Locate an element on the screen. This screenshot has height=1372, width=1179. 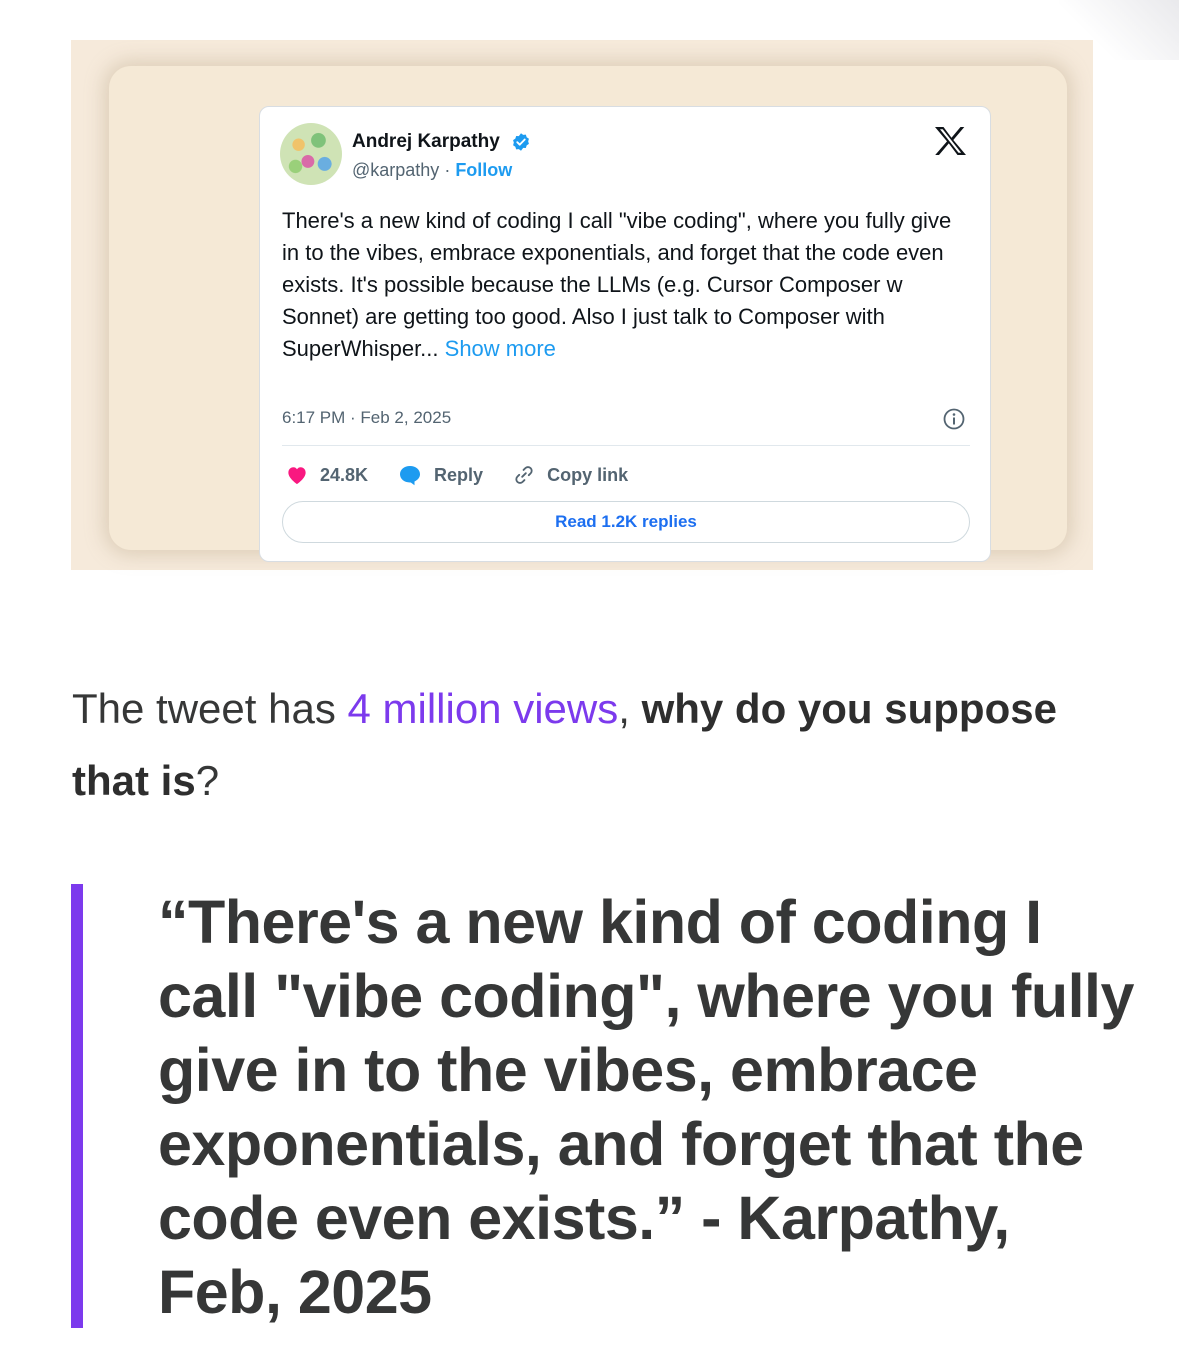
copy-link-label: Copy link is located at coordinates (588, 474).